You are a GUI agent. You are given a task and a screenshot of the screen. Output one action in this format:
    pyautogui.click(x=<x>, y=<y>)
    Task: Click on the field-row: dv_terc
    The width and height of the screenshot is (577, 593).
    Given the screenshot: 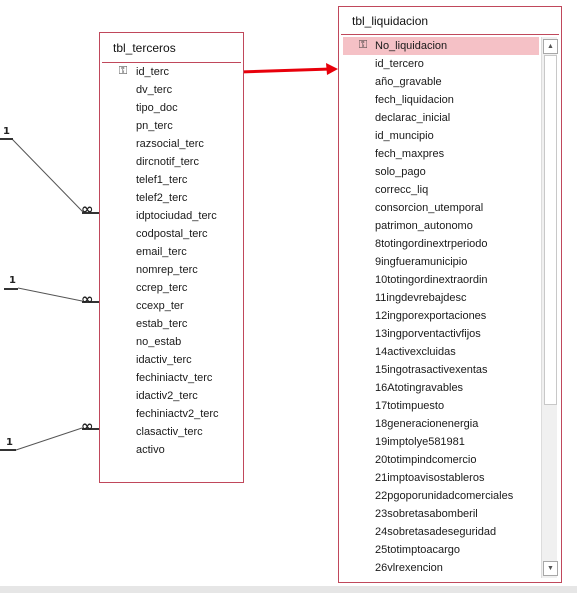 What is the action you would take?
    pyautogui.click(x=171, y=90)
    